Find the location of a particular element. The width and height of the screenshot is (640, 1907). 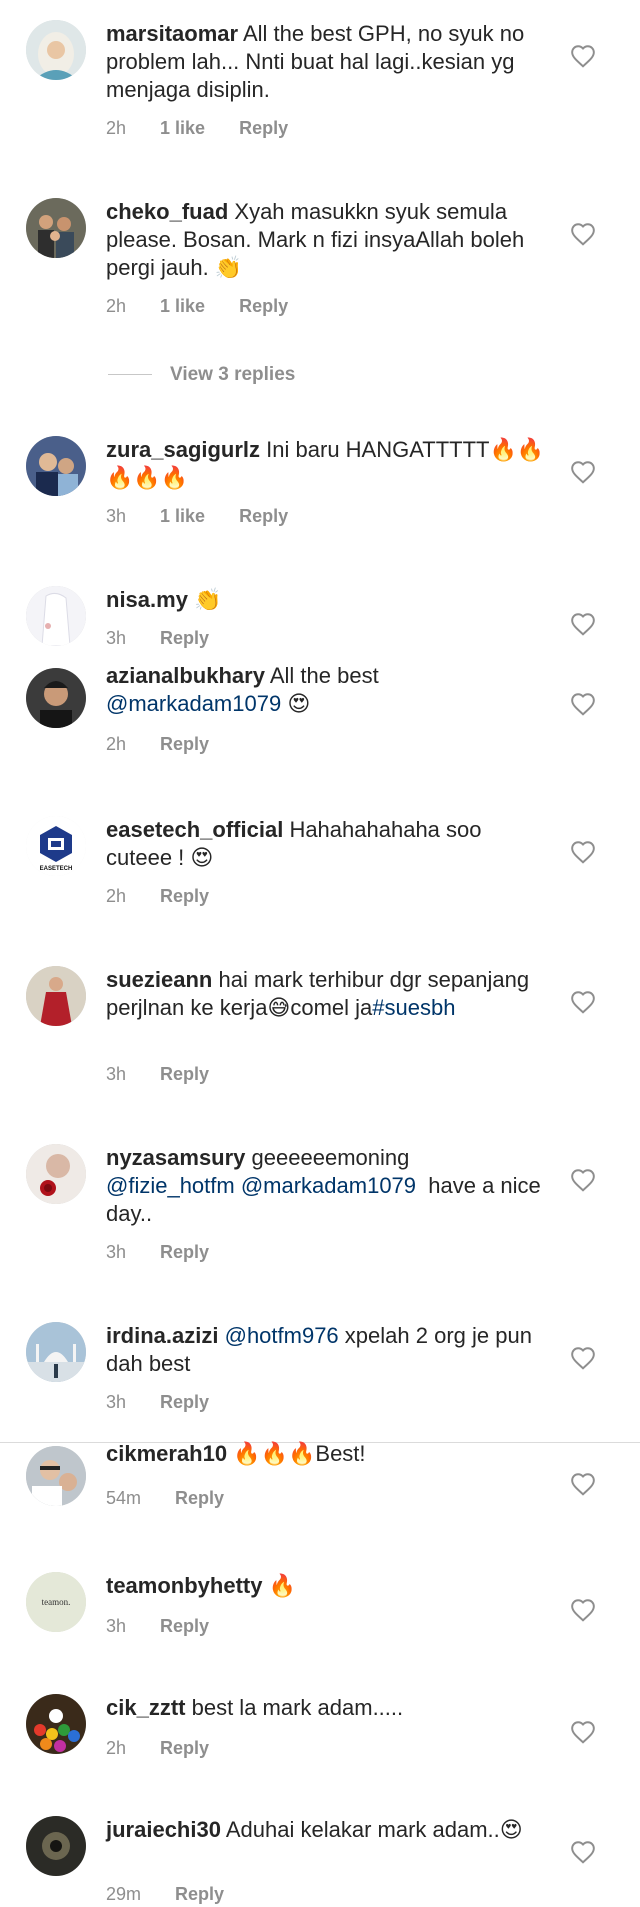

avatar: EASETECH is located at coordinates (56, 846).